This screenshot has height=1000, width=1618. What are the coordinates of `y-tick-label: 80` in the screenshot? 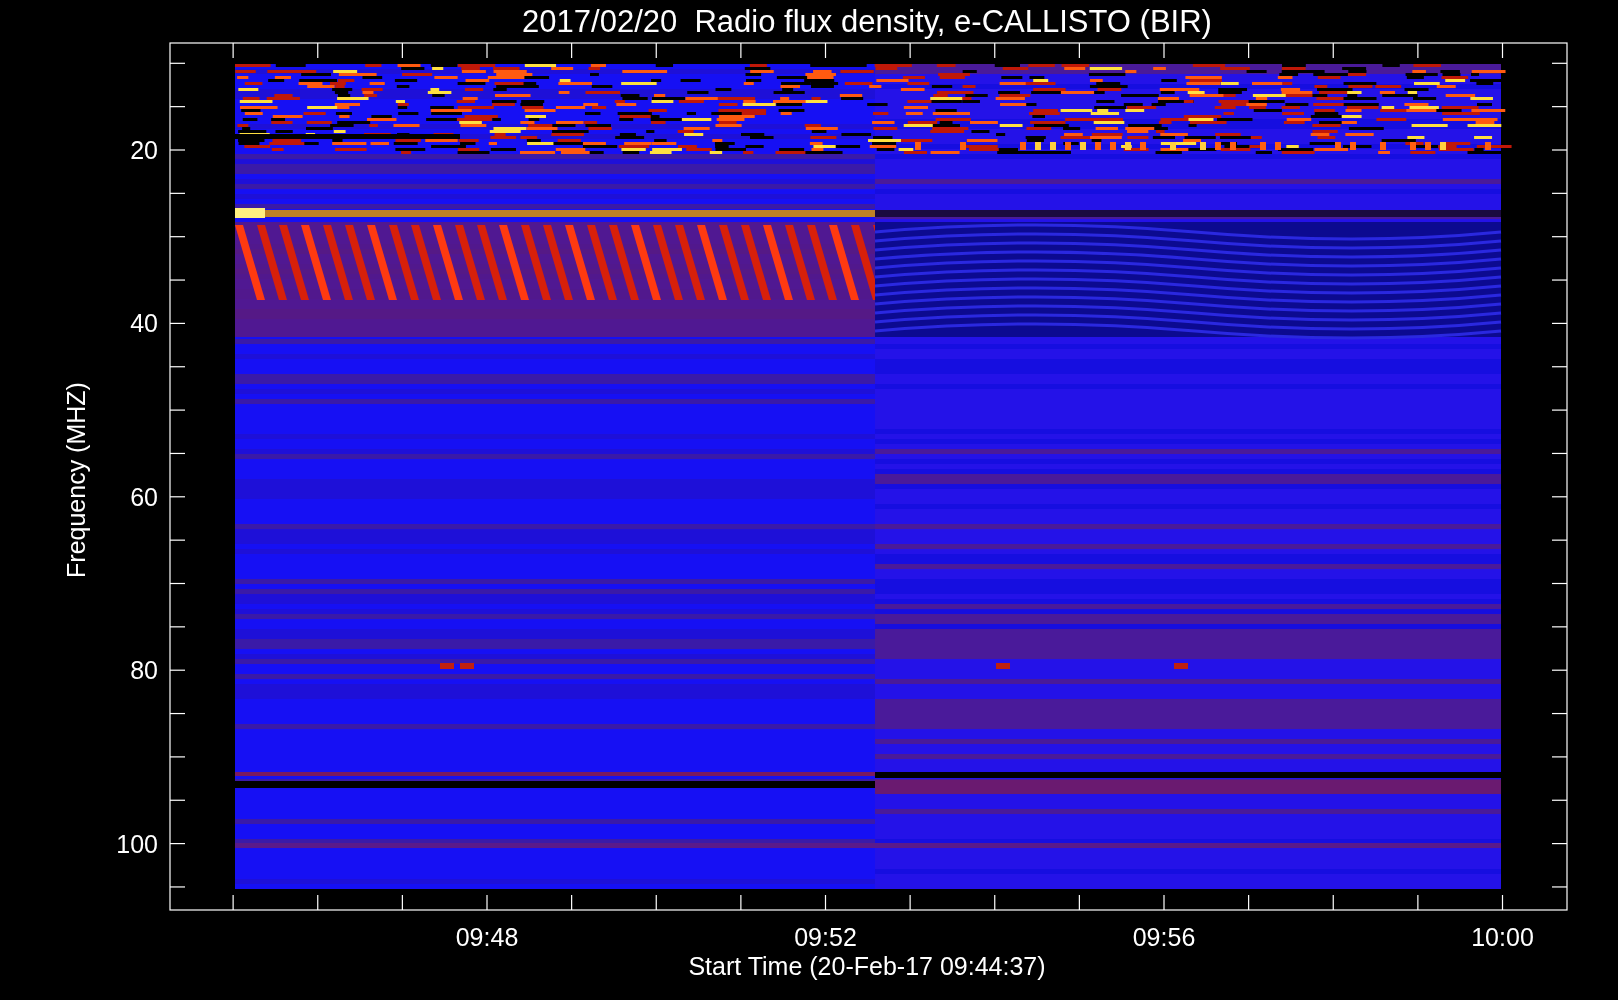 It's located at (144, 670).